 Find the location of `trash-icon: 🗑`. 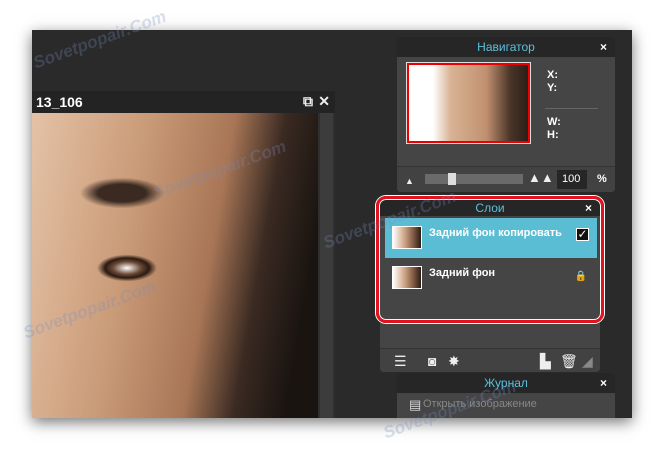

trash-icon: 🗑 is located at coordinates (569, 361).